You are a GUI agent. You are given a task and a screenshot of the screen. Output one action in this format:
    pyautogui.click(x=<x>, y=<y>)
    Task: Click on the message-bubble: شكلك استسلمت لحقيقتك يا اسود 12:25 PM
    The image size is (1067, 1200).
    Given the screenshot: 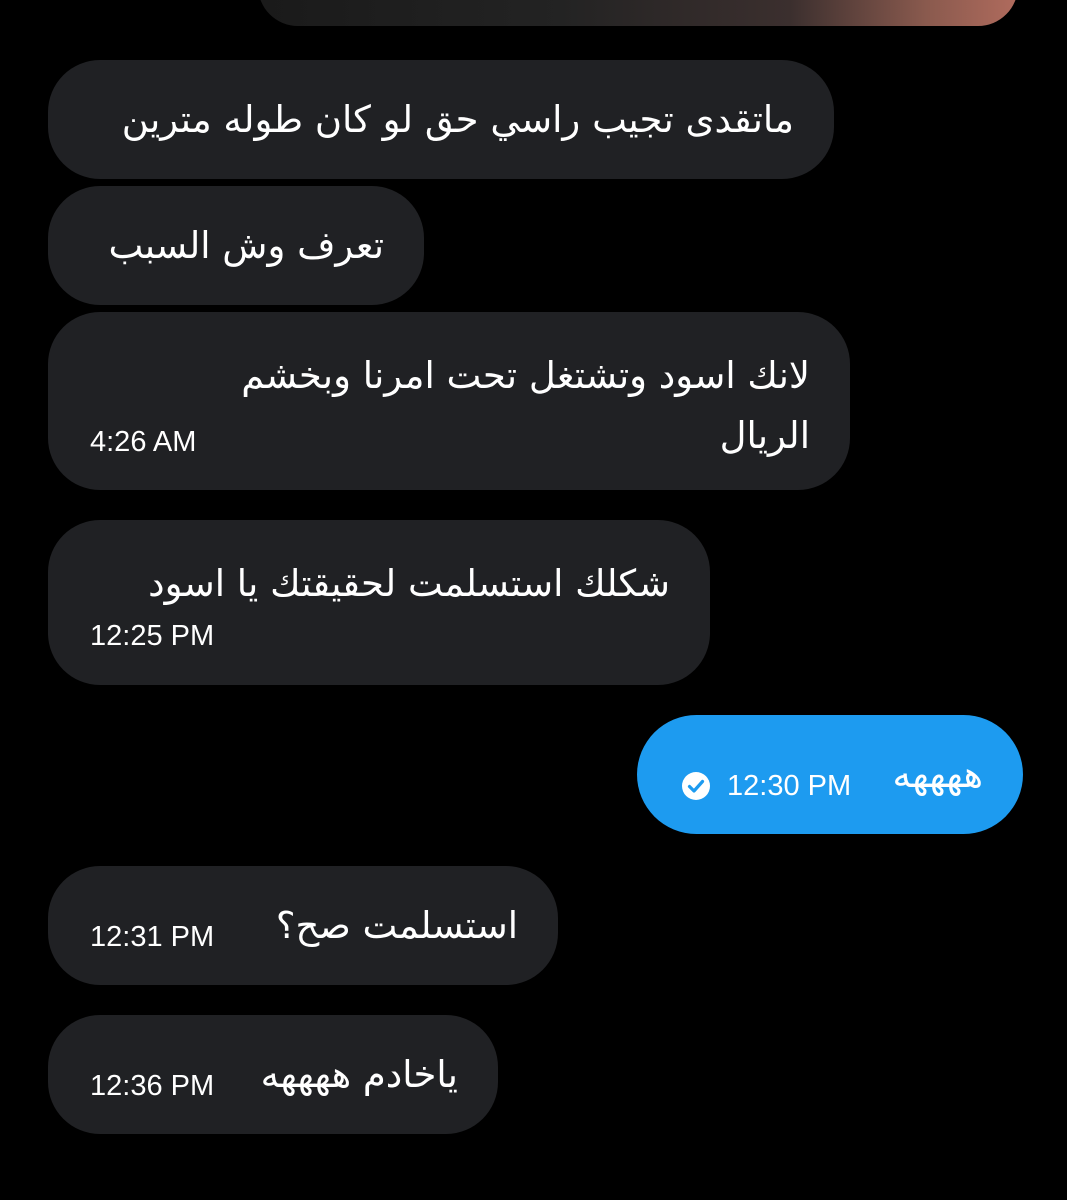 What is the action you would take?
    pyautogui.click(x=379, y=602)
    